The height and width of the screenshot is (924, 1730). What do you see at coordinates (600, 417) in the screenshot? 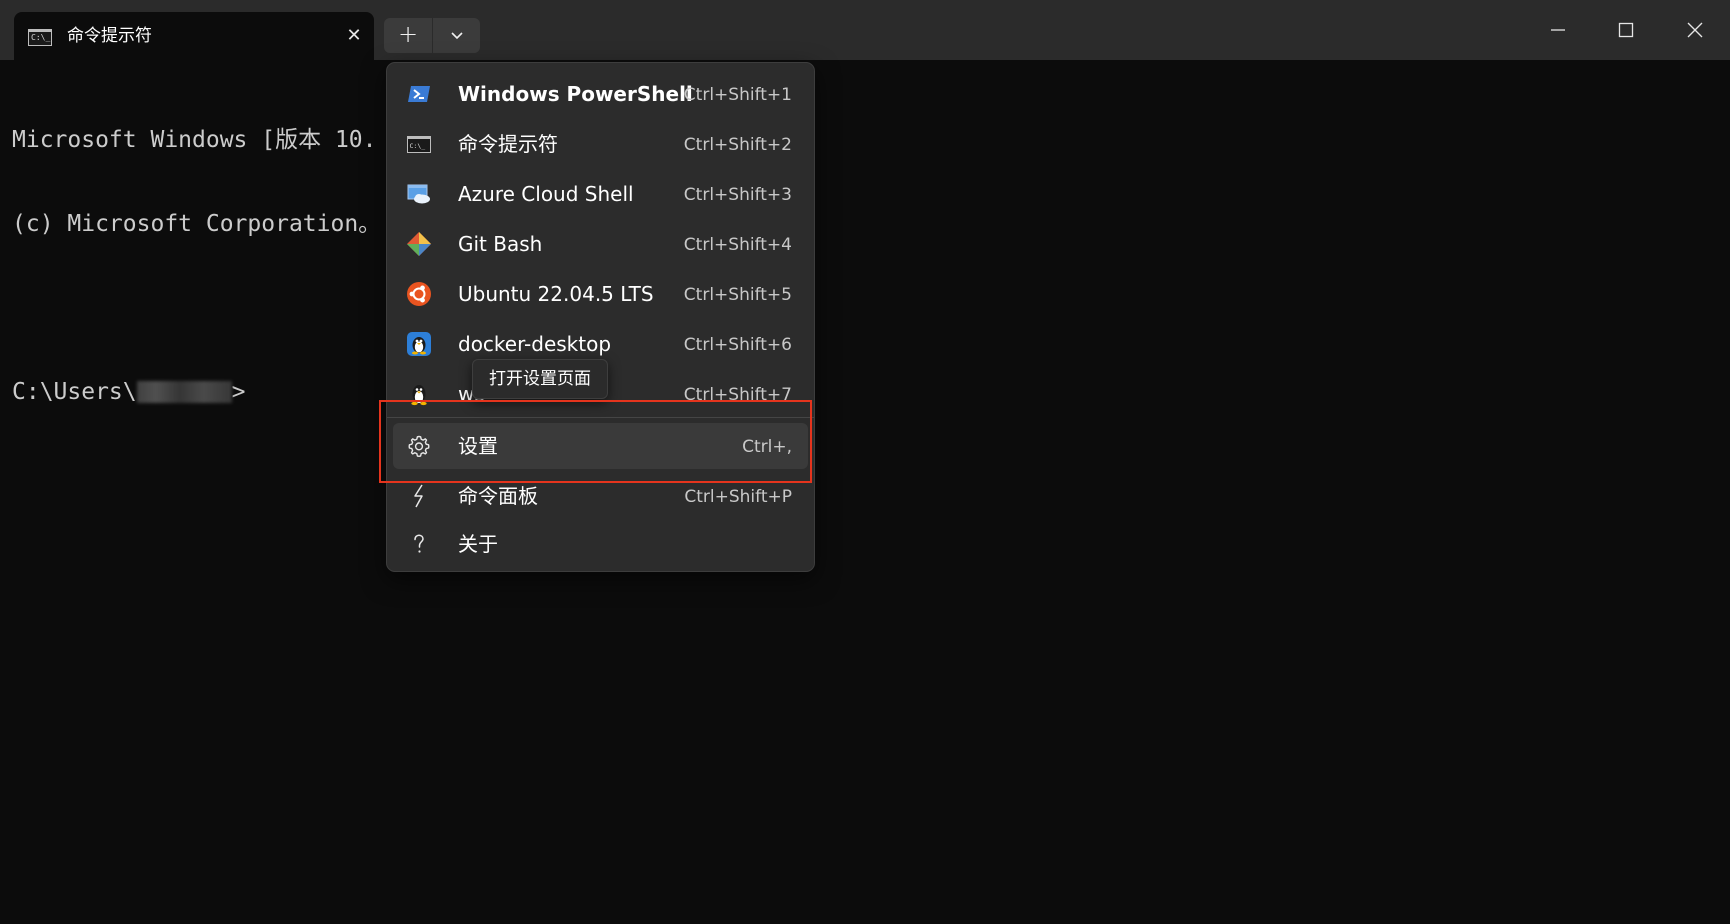
I see `menu-divider` at bounding box center [600, 417].